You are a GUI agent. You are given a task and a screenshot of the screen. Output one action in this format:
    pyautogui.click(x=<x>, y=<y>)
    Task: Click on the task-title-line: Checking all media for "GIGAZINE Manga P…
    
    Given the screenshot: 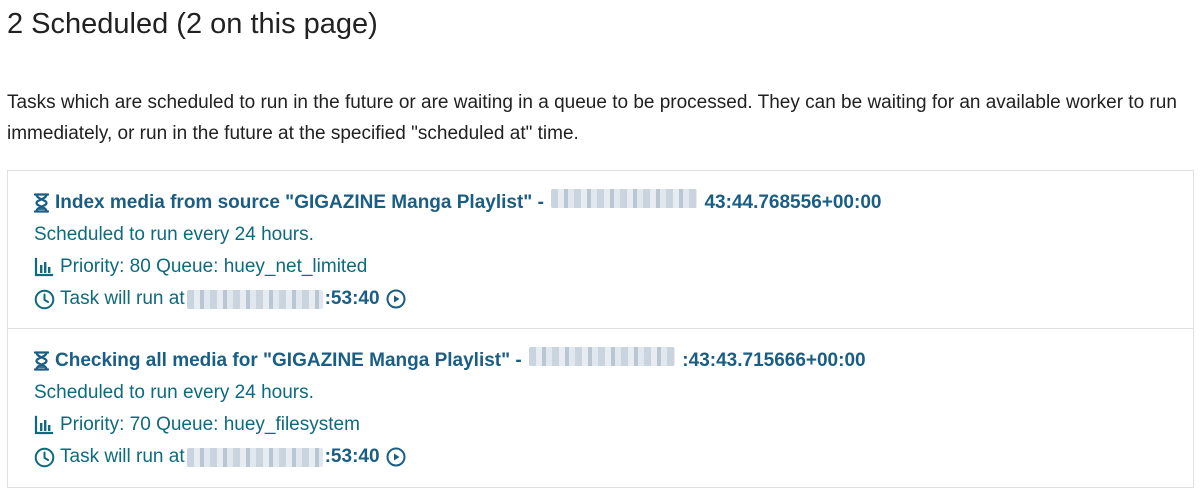 What is the action you would take?
    pyautogui.click(x=613, y=361)
    